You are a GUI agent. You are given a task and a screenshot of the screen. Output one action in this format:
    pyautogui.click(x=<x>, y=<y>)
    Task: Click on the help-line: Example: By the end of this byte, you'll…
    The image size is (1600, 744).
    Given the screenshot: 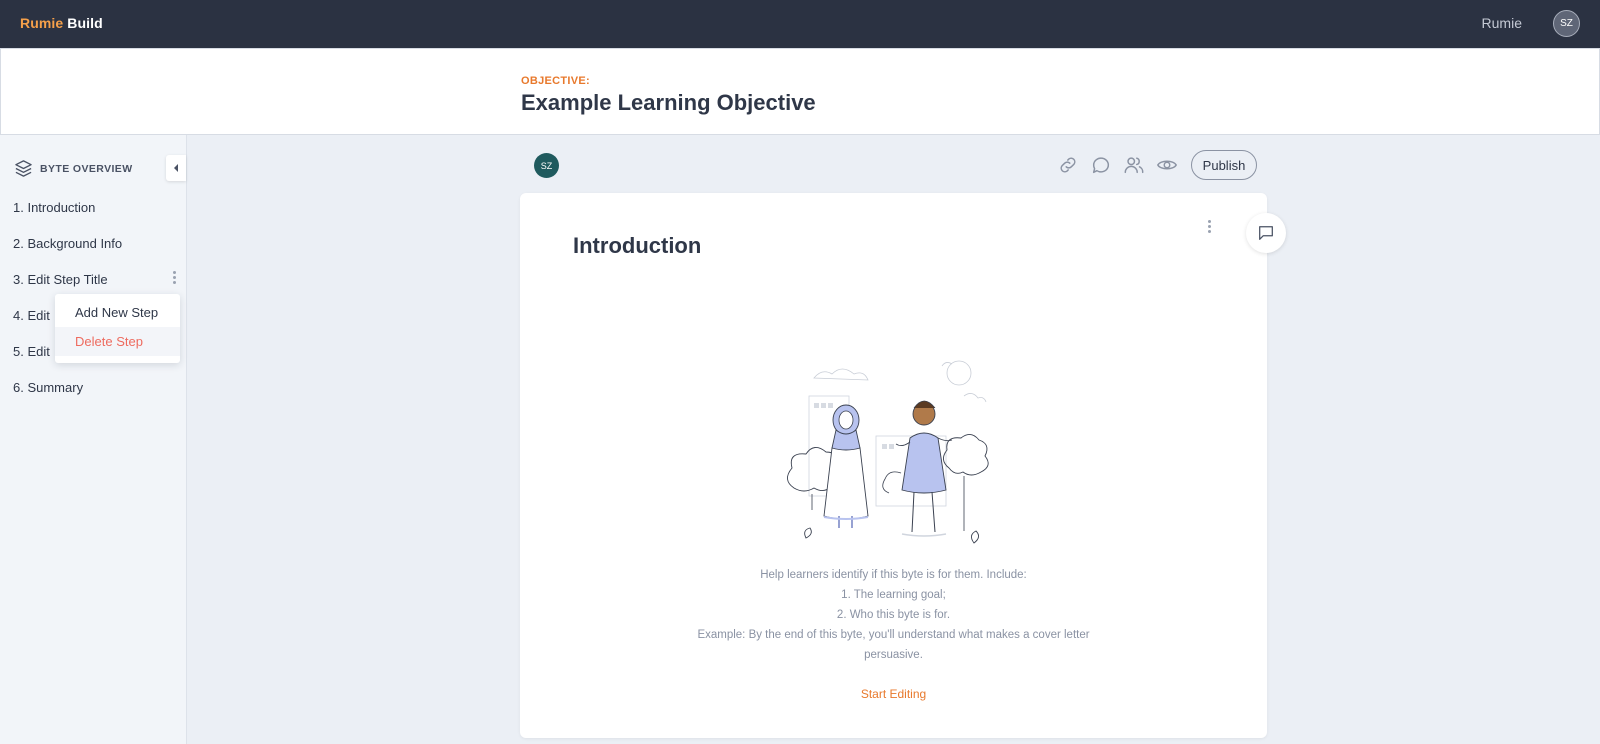 What is the action you would take?
    pyautogui.click(x=893, y=645)
    